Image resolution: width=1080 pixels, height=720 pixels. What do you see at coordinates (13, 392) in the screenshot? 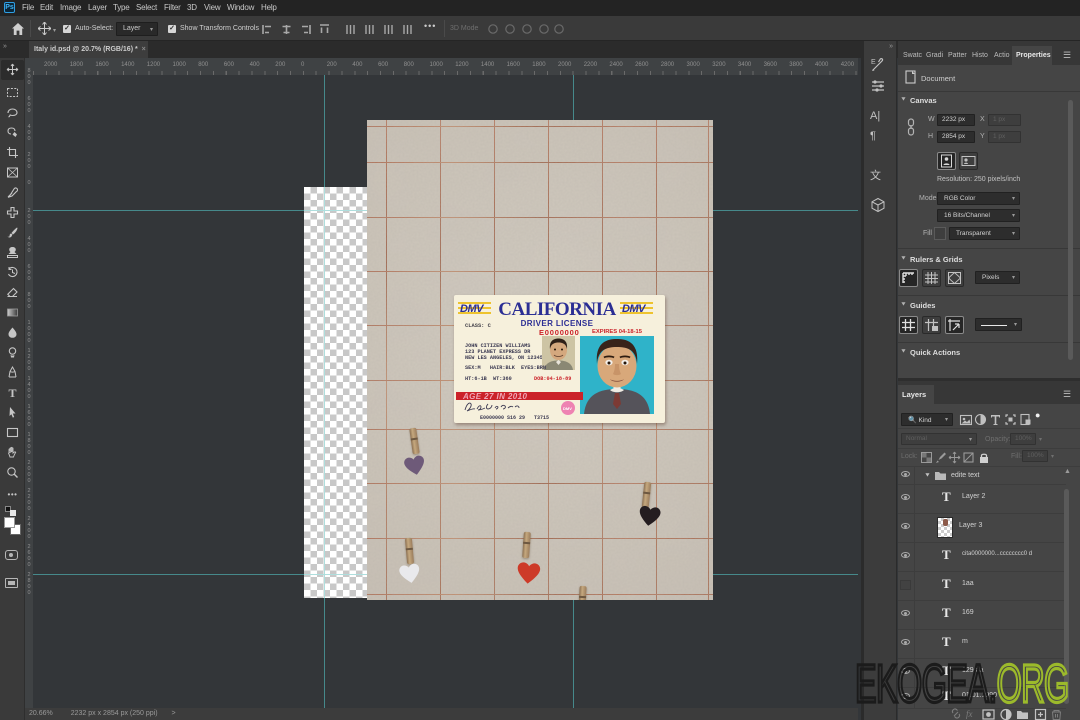
I see `svg-text: T` at bounding box center [13, 392].